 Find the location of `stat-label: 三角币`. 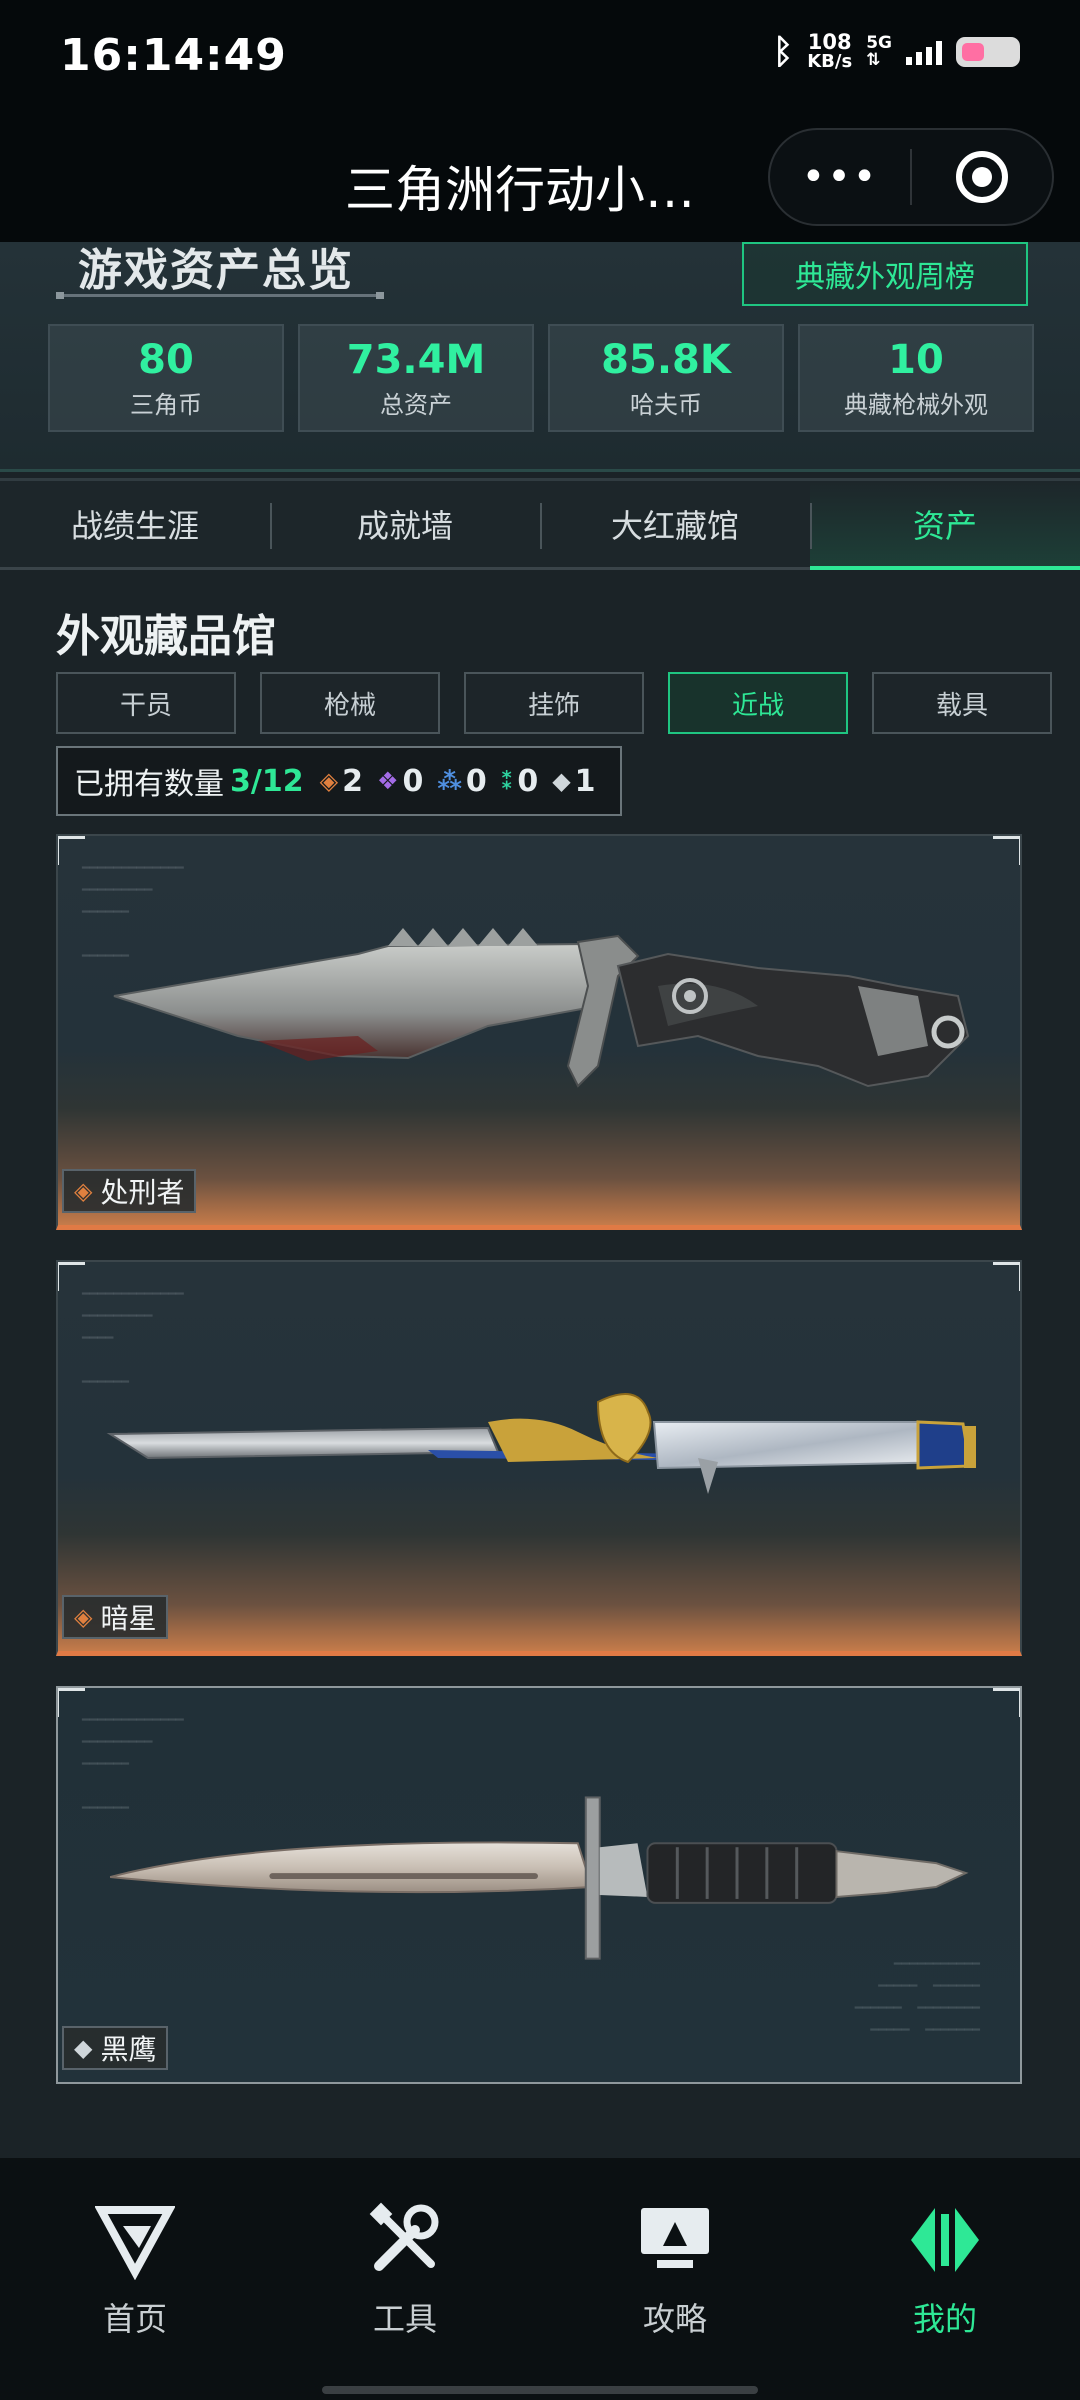

stat-label: 三角币 is located at coordinates (166, 404).